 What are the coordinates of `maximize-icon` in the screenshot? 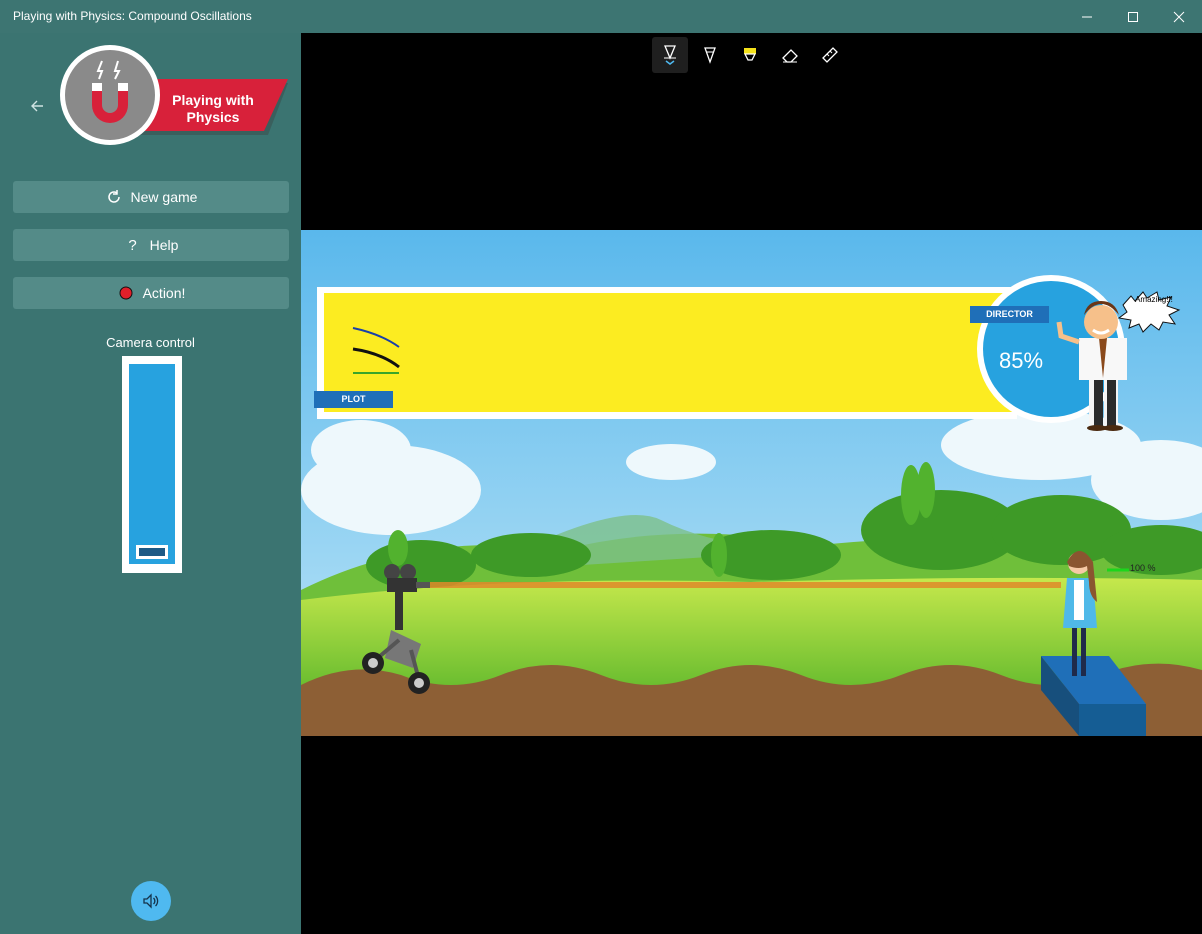 It's located at (1133, 16).